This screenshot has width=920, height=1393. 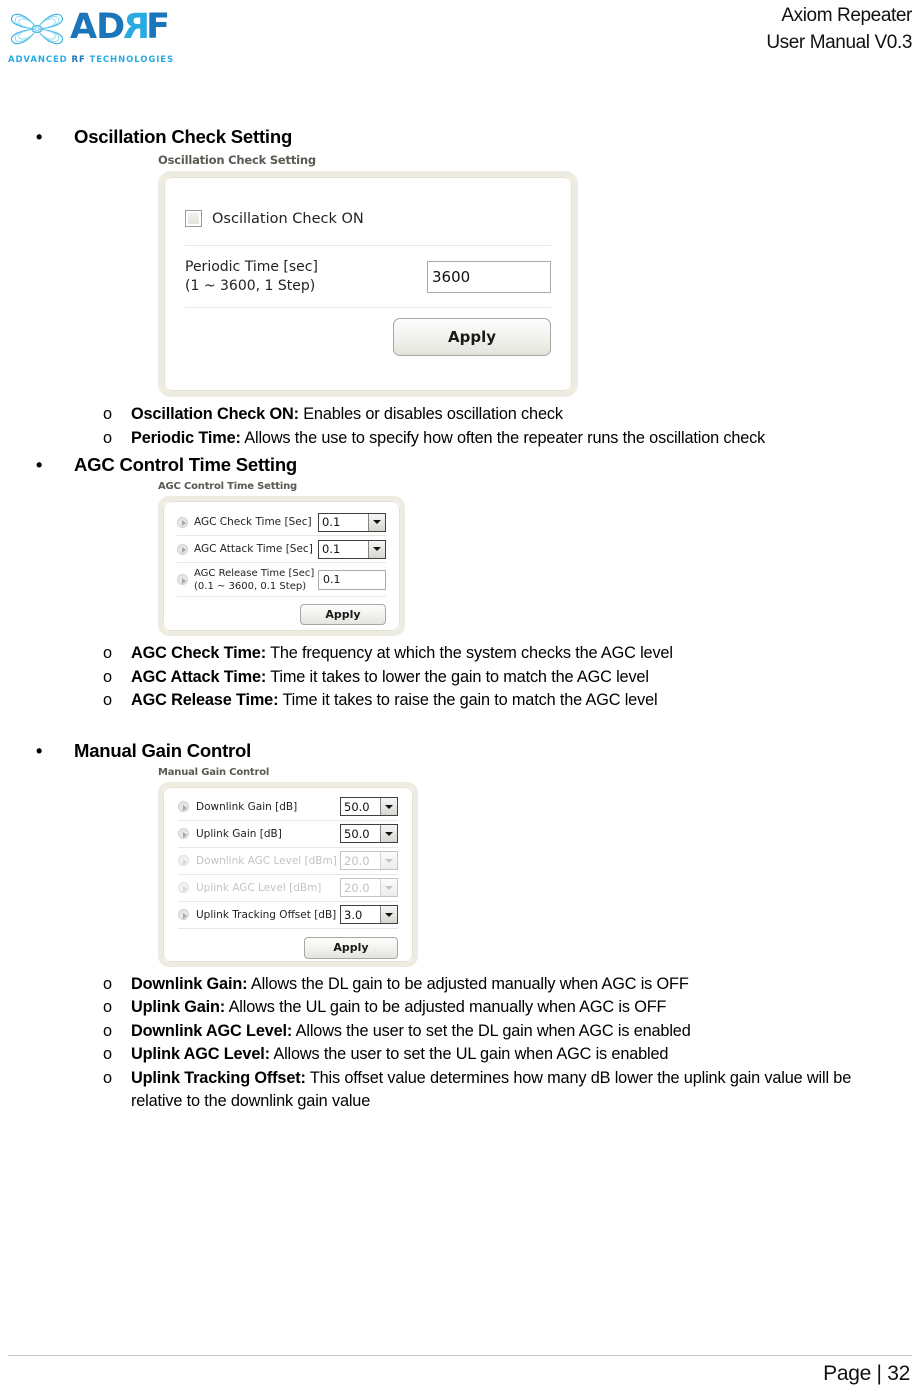 What do you see at coordinates (430, 414) in the screenshot?
I see `list-item-desc: Enables or disables oscillation check` at bounding box center [430, 414].